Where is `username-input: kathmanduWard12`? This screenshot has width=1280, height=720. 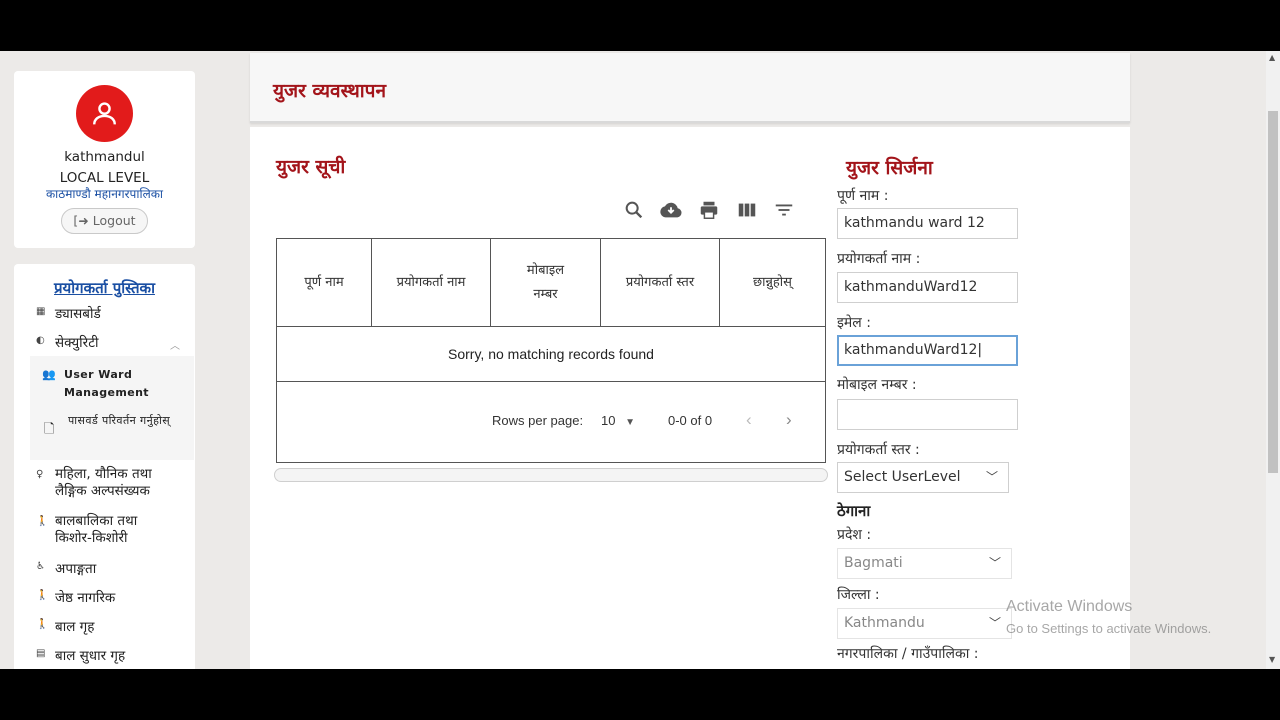
username-input: kathmanduWard12 is located at coordinates (927, 287).